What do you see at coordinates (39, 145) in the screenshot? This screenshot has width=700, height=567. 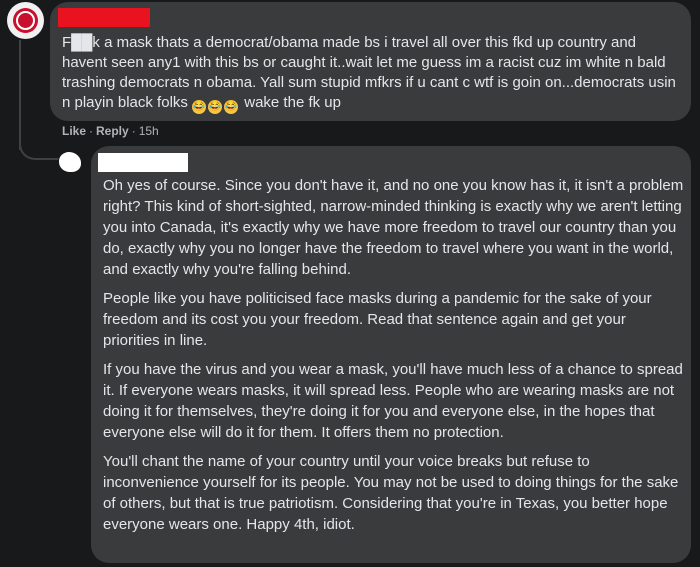 I see `thread-connector` at bounding box center [39, 145].